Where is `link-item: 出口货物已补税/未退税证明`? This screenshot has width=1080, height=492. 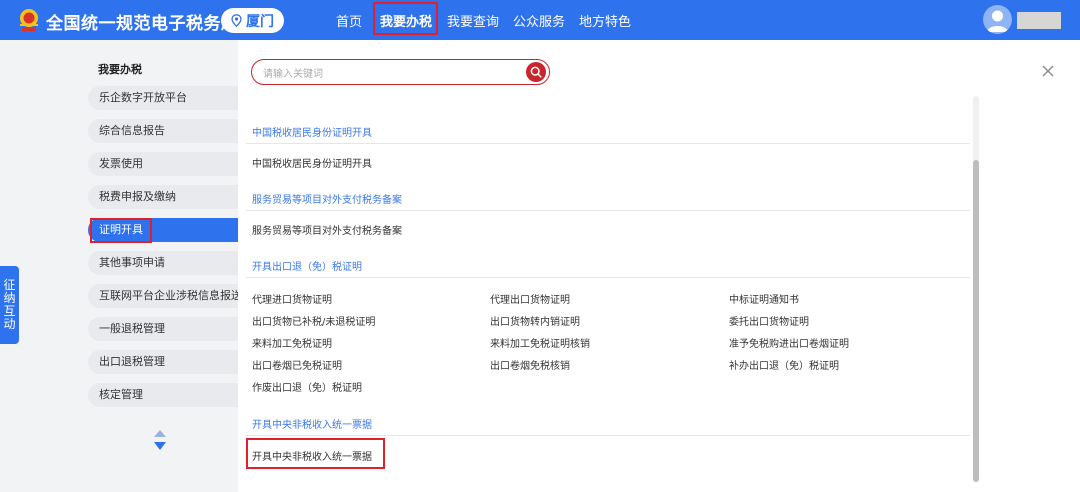 link-item: 出口货物已补税/未退税证明 is located at coordinates (313, 320).